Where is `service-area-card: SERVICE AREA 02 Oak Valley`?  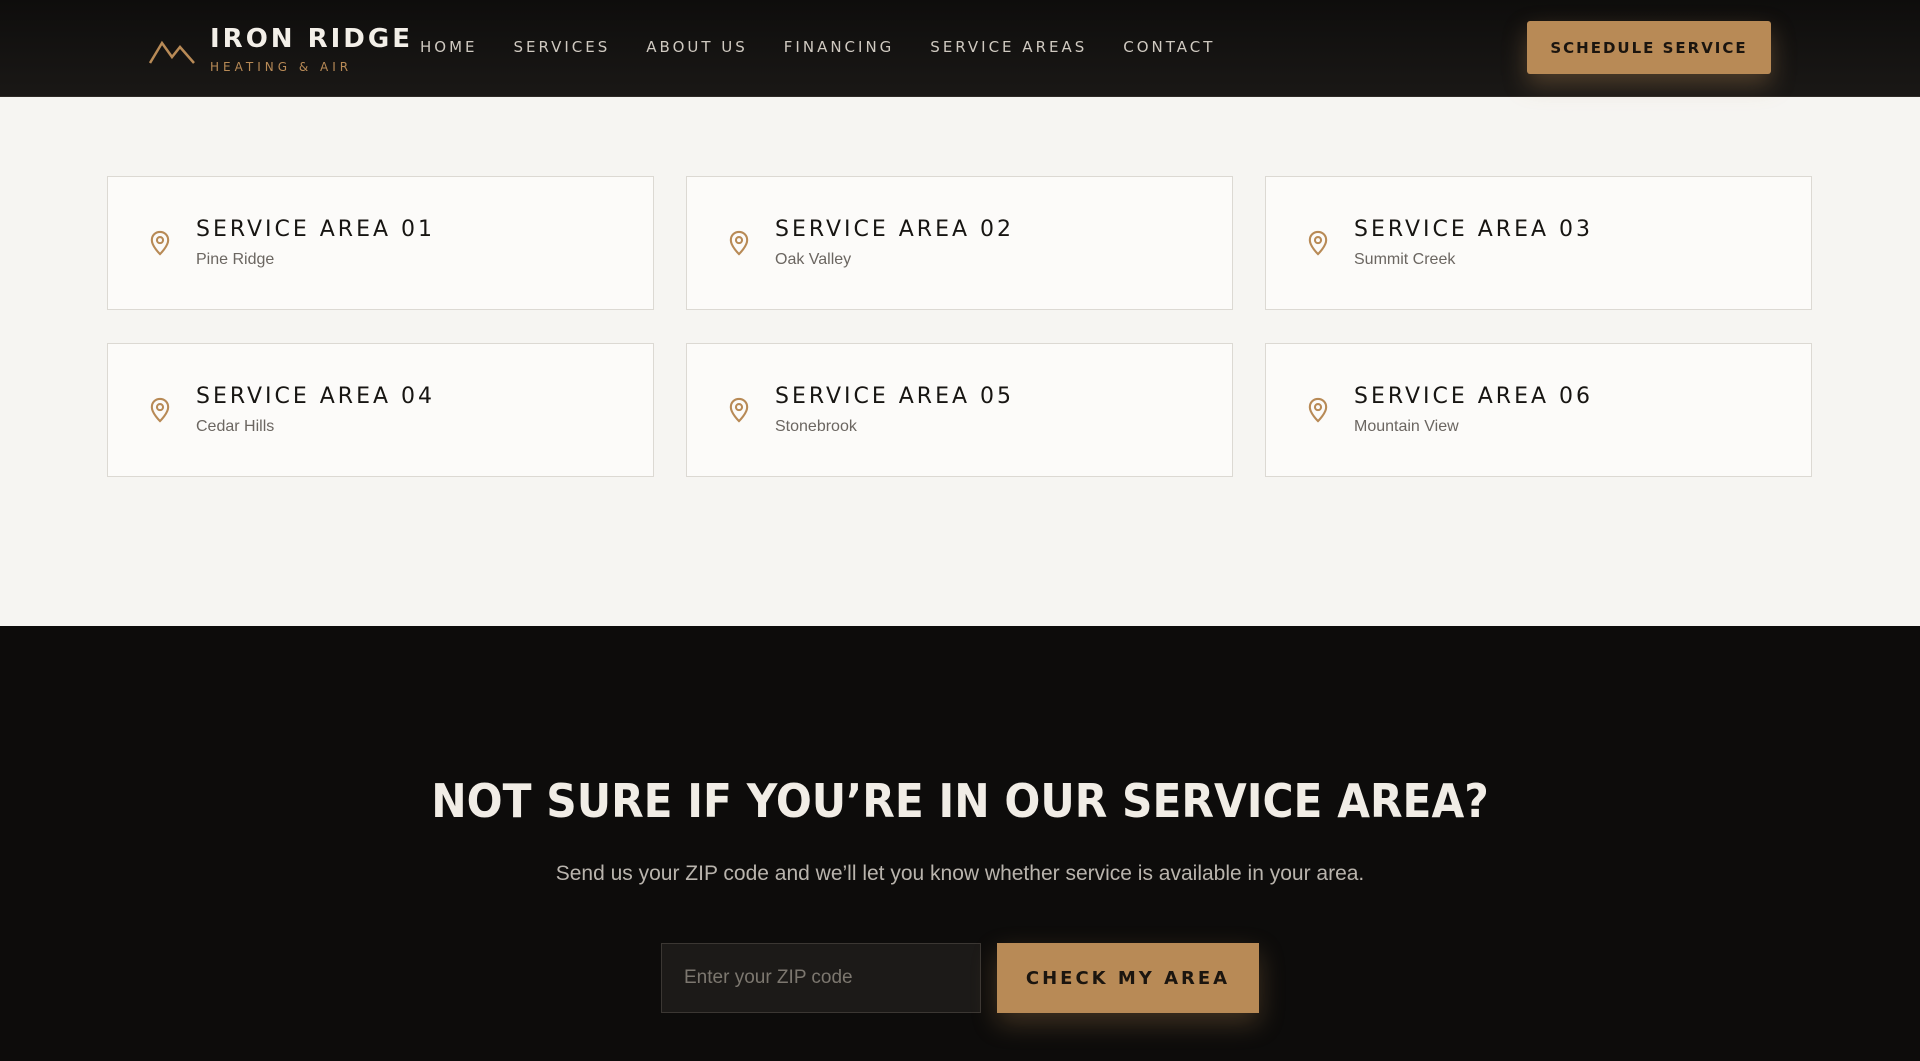
service-area-card: SERVICE AREA 02 Oak Valley is located at coordinates (959, 243).